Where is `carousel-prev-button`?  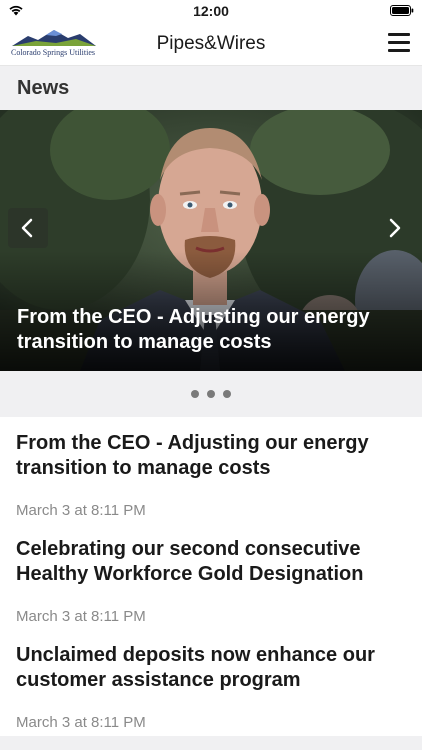 carousel-prev-button is located at coordinates (28, 228).